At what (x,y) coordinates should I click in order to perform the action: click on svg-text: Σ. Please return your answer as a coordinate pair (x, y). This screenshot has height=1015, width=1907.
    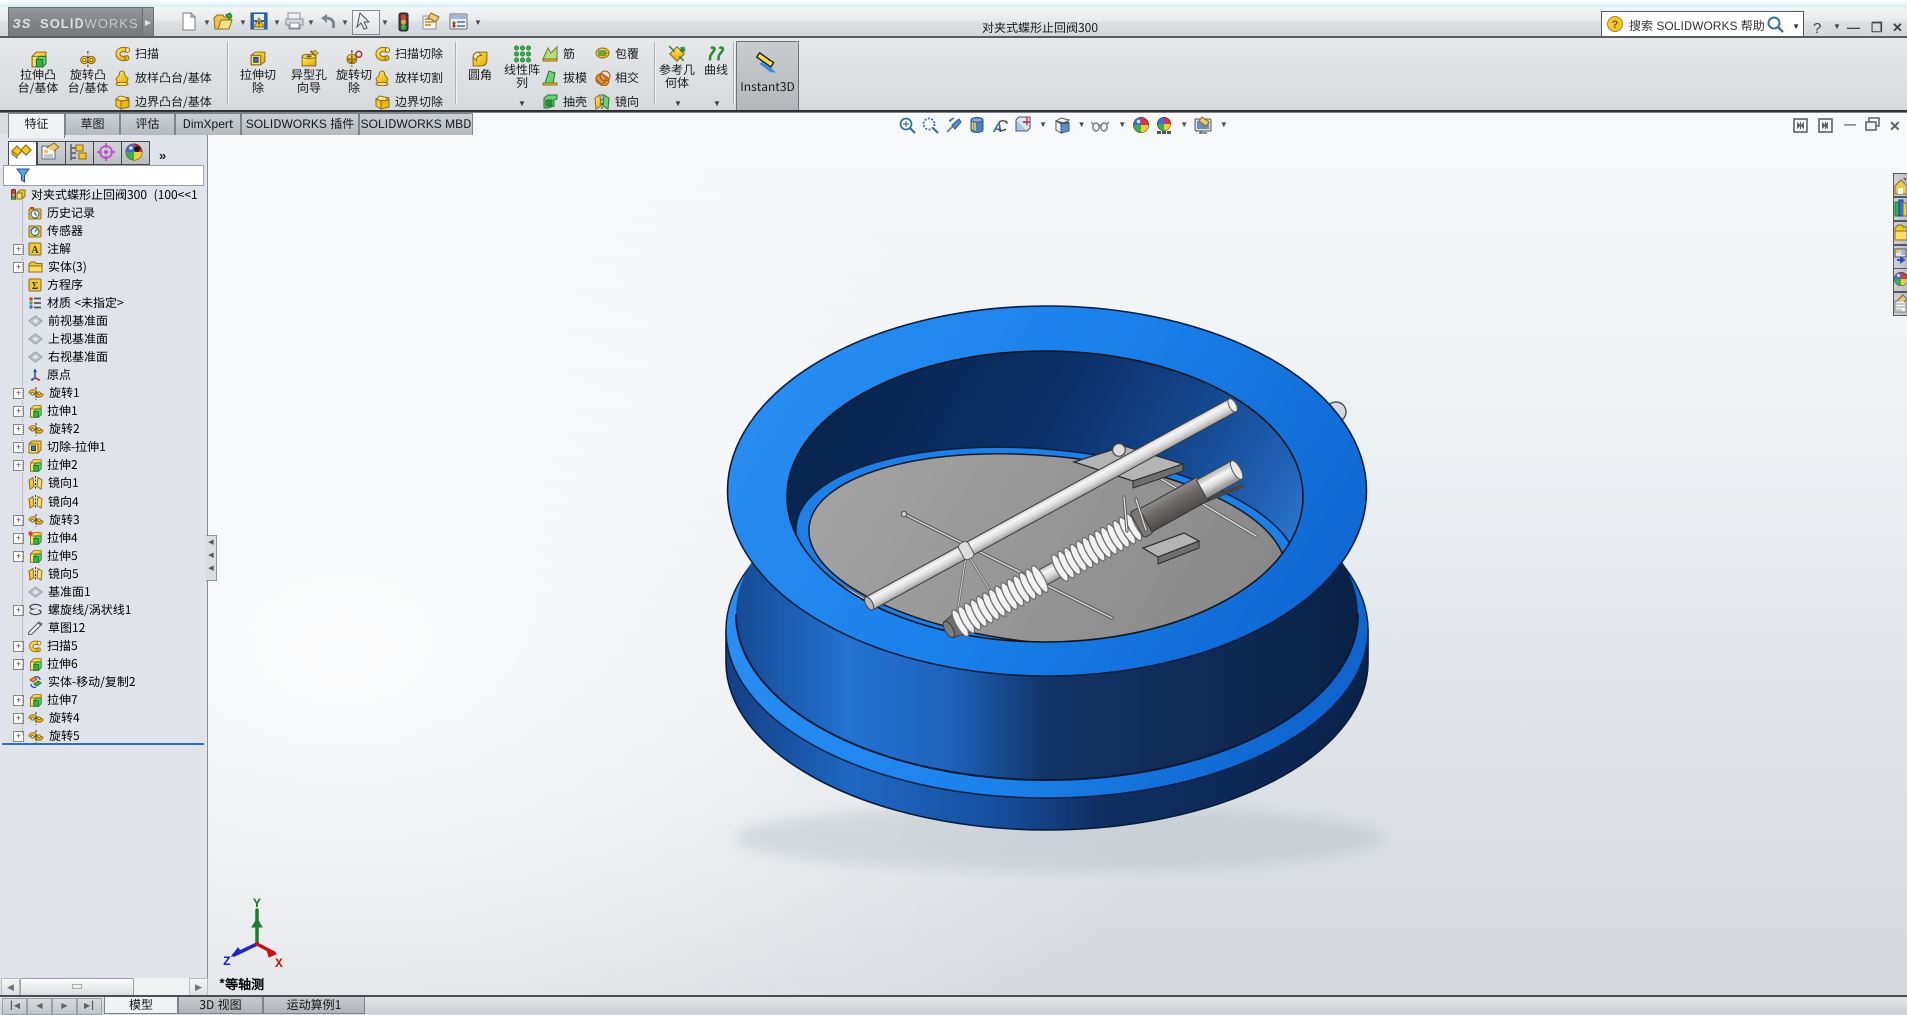
    Looking at the image, I should click on (35, 286).